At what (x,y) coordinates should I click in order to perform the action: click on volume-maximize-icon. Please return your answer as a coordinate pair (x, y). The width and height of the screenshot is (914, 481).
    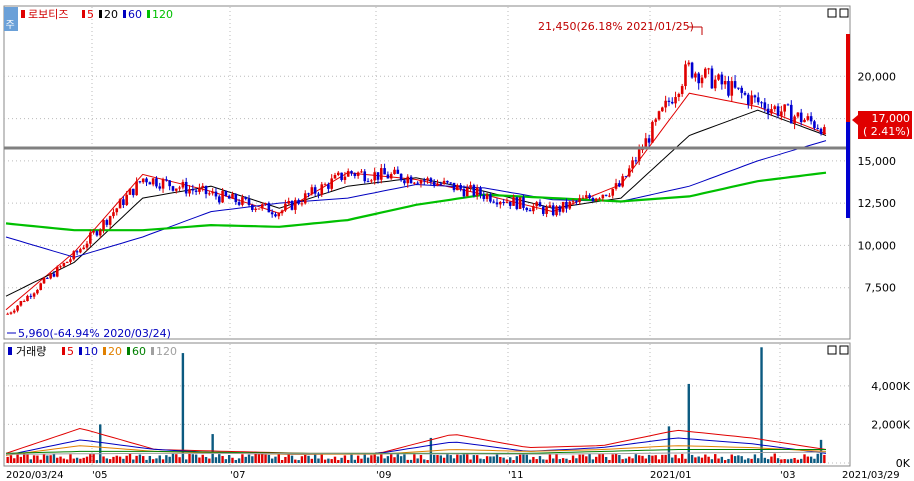
    Looking at the image, I should click on (832, 350).